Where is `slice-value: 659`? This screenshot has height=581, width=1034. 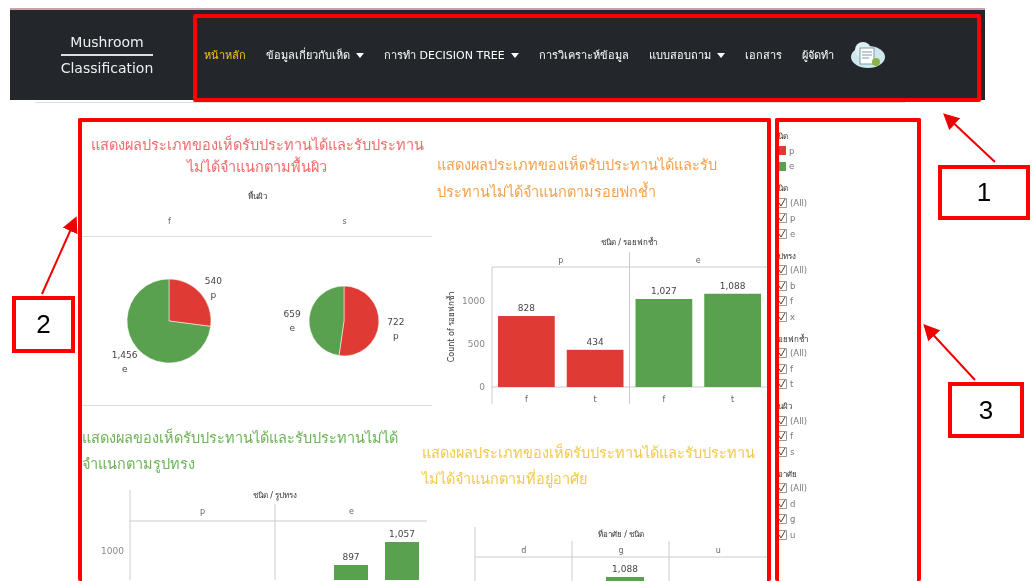 slice-value: 659 is located at coordinates (292, 314).